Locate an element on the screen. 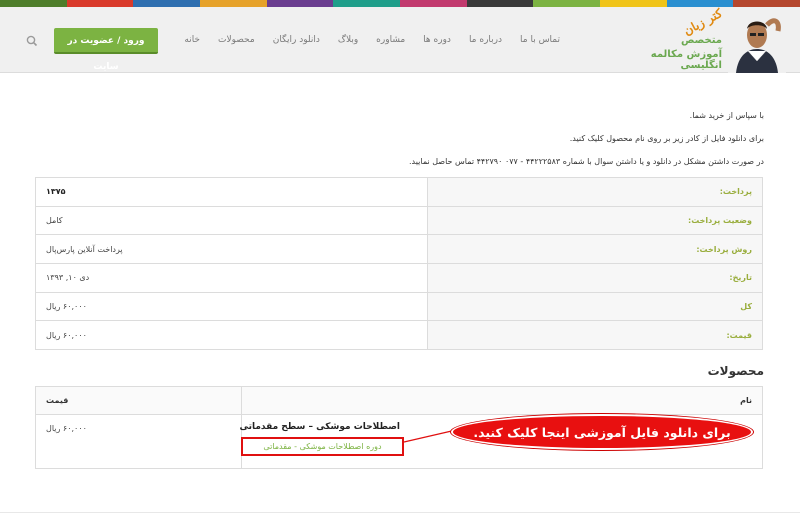 This screenshot has height=519, width=800. search-icon is located at coordinates (32, 41).